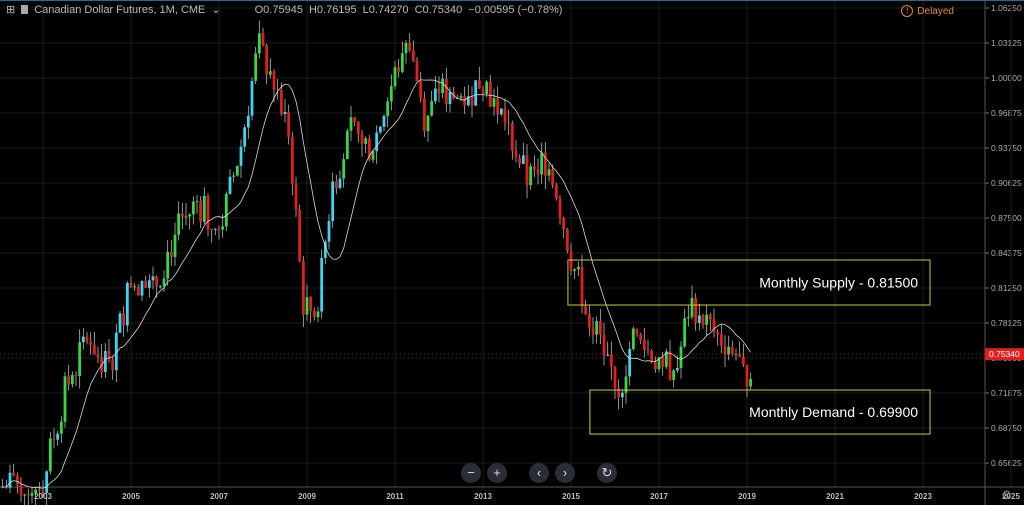 The height and width of the screenshot is (505, 1024). I want to click on chevron-down-icon: ⌄, so click(215, 9).